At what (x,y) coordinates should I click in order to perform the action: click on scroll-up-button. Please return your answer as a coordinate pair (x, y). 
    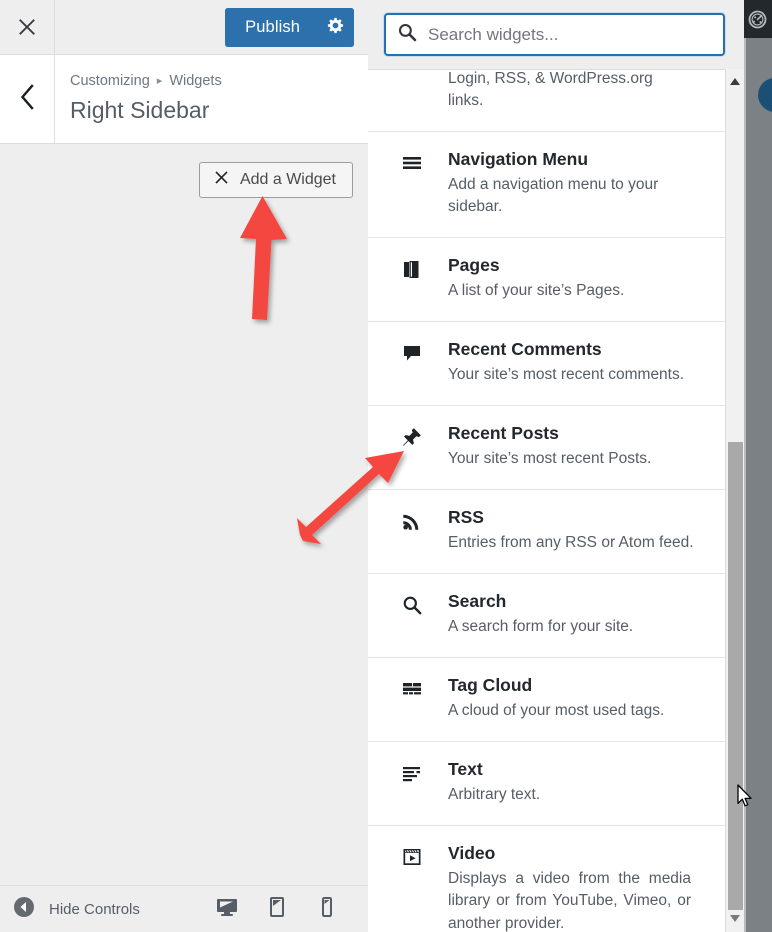
    Looking at the image, I should click on (735, 82).